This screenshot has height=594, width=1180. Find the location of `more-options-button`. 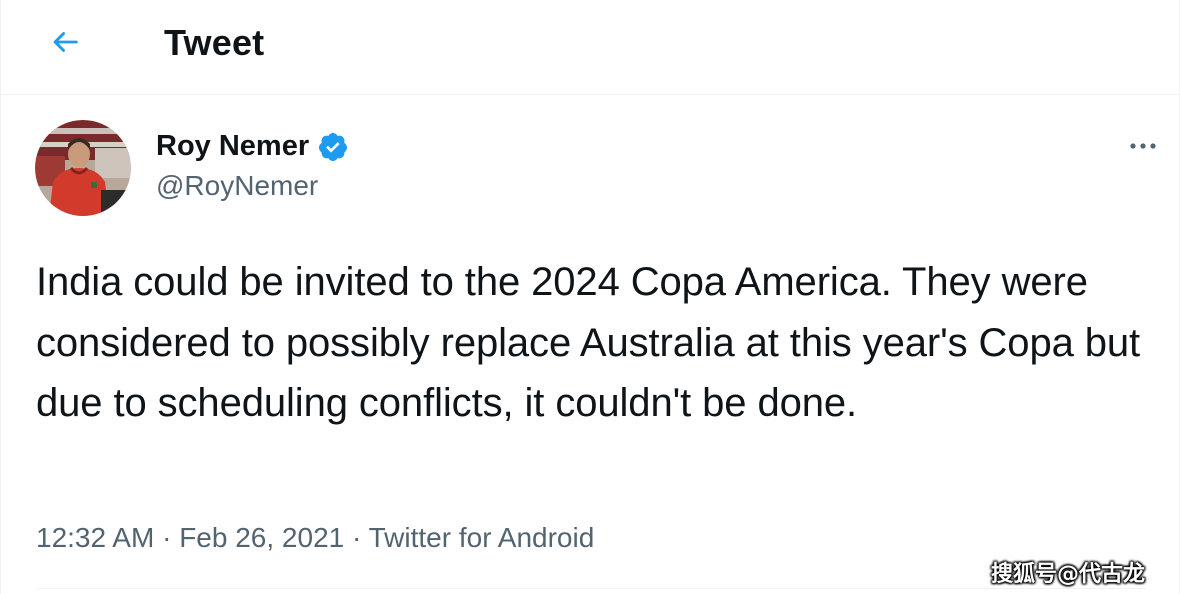

more-options-button is located at coordinates (1143, 146).